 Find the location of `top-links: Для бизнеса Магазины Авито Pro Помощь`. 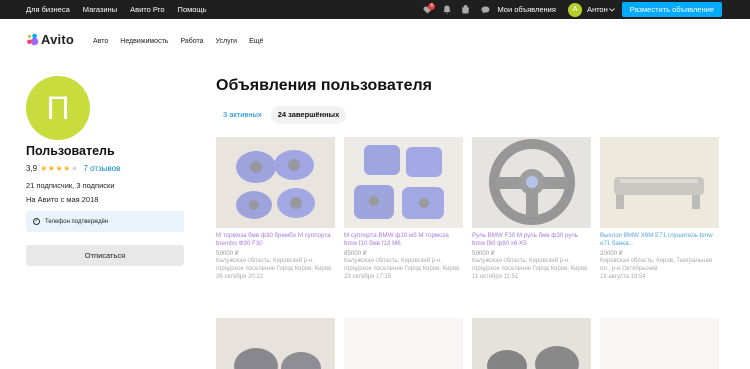

top-links: Для бизнеса Магазины Авито Pro Помощь is located at coordinates (116, 9).